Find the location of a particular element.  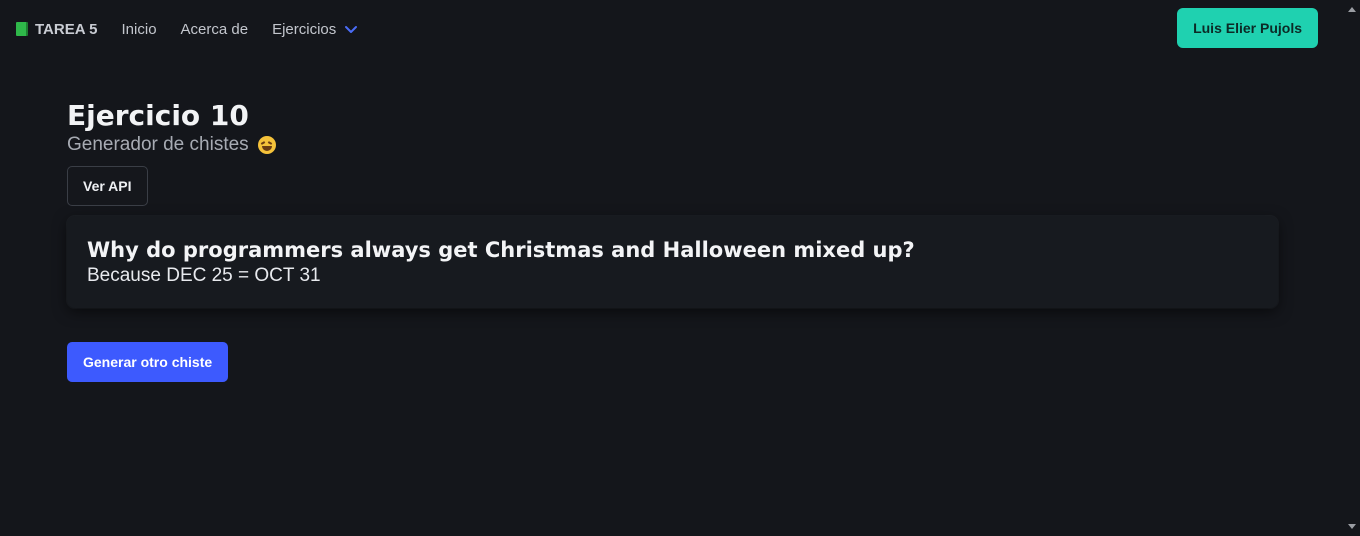

nav-link-acerca-de: Acerca de is located at coordinates (215, 29).